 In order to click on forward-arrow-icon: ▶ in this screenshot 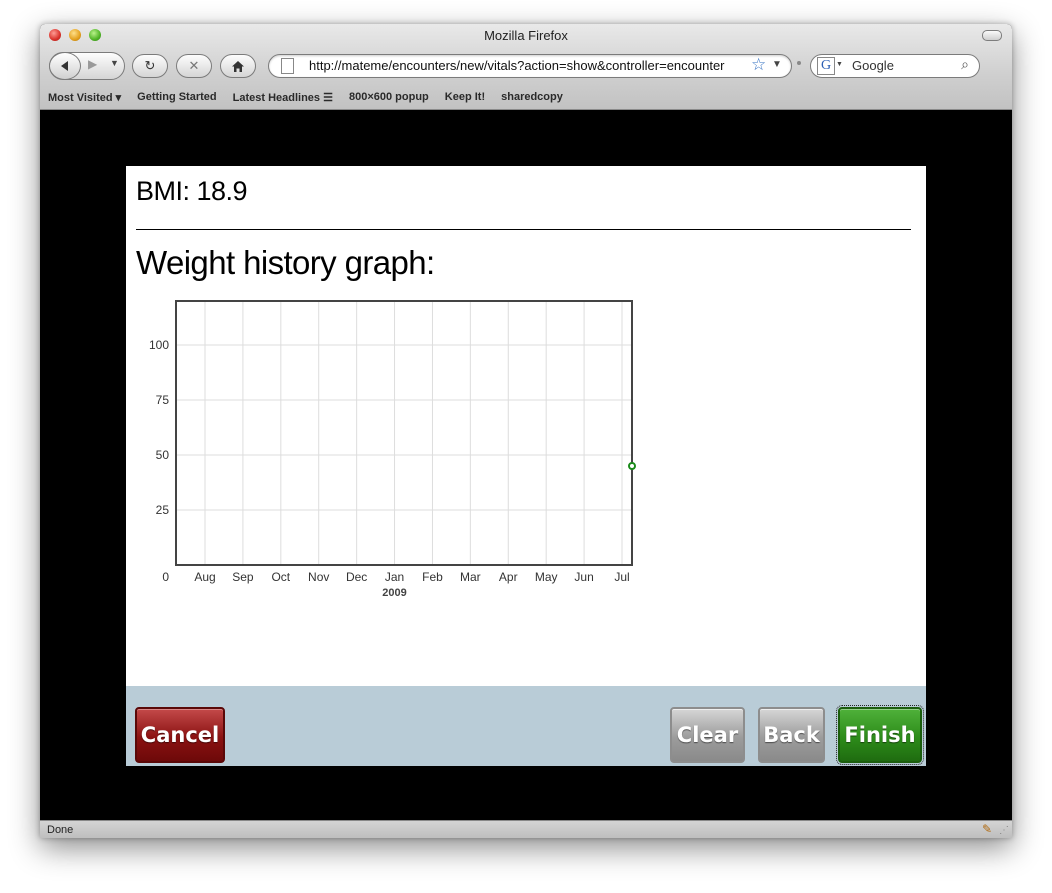, I will do `click(92, 64)`.